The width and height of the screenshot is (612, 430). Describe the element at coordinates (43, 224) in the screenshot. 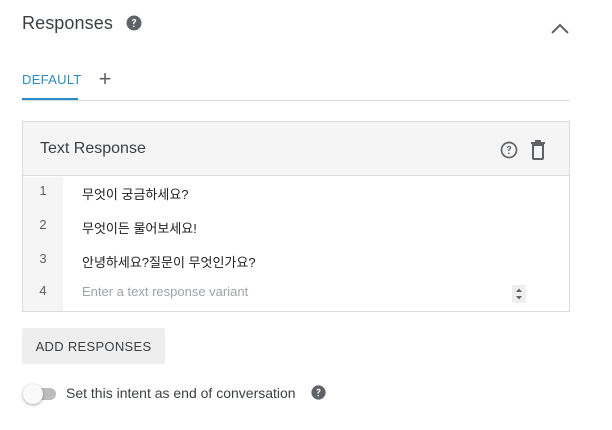

I see `line-number: 2` at that location.